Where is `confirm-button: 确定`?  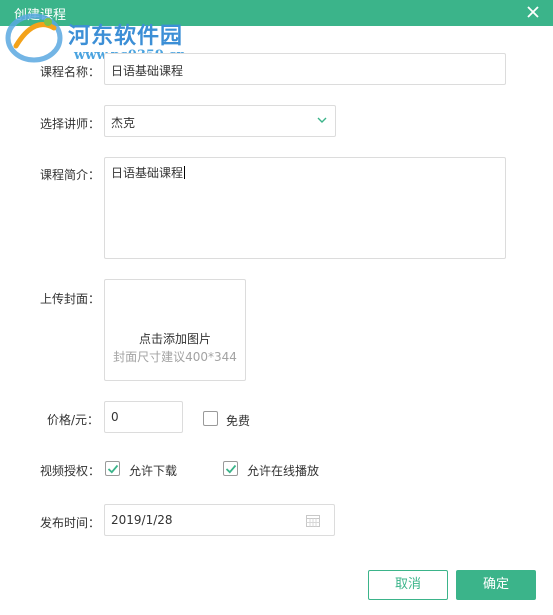
confirm-button: 确定 is located at coordinates (496, 585).